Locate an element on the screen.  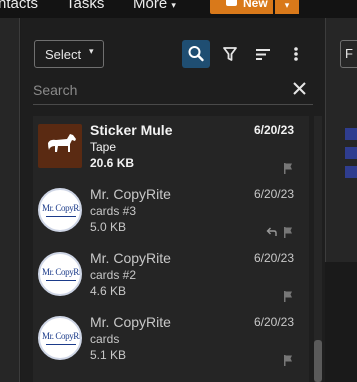
message-sender: Sticker Mule is located at coordinates (131, 130).